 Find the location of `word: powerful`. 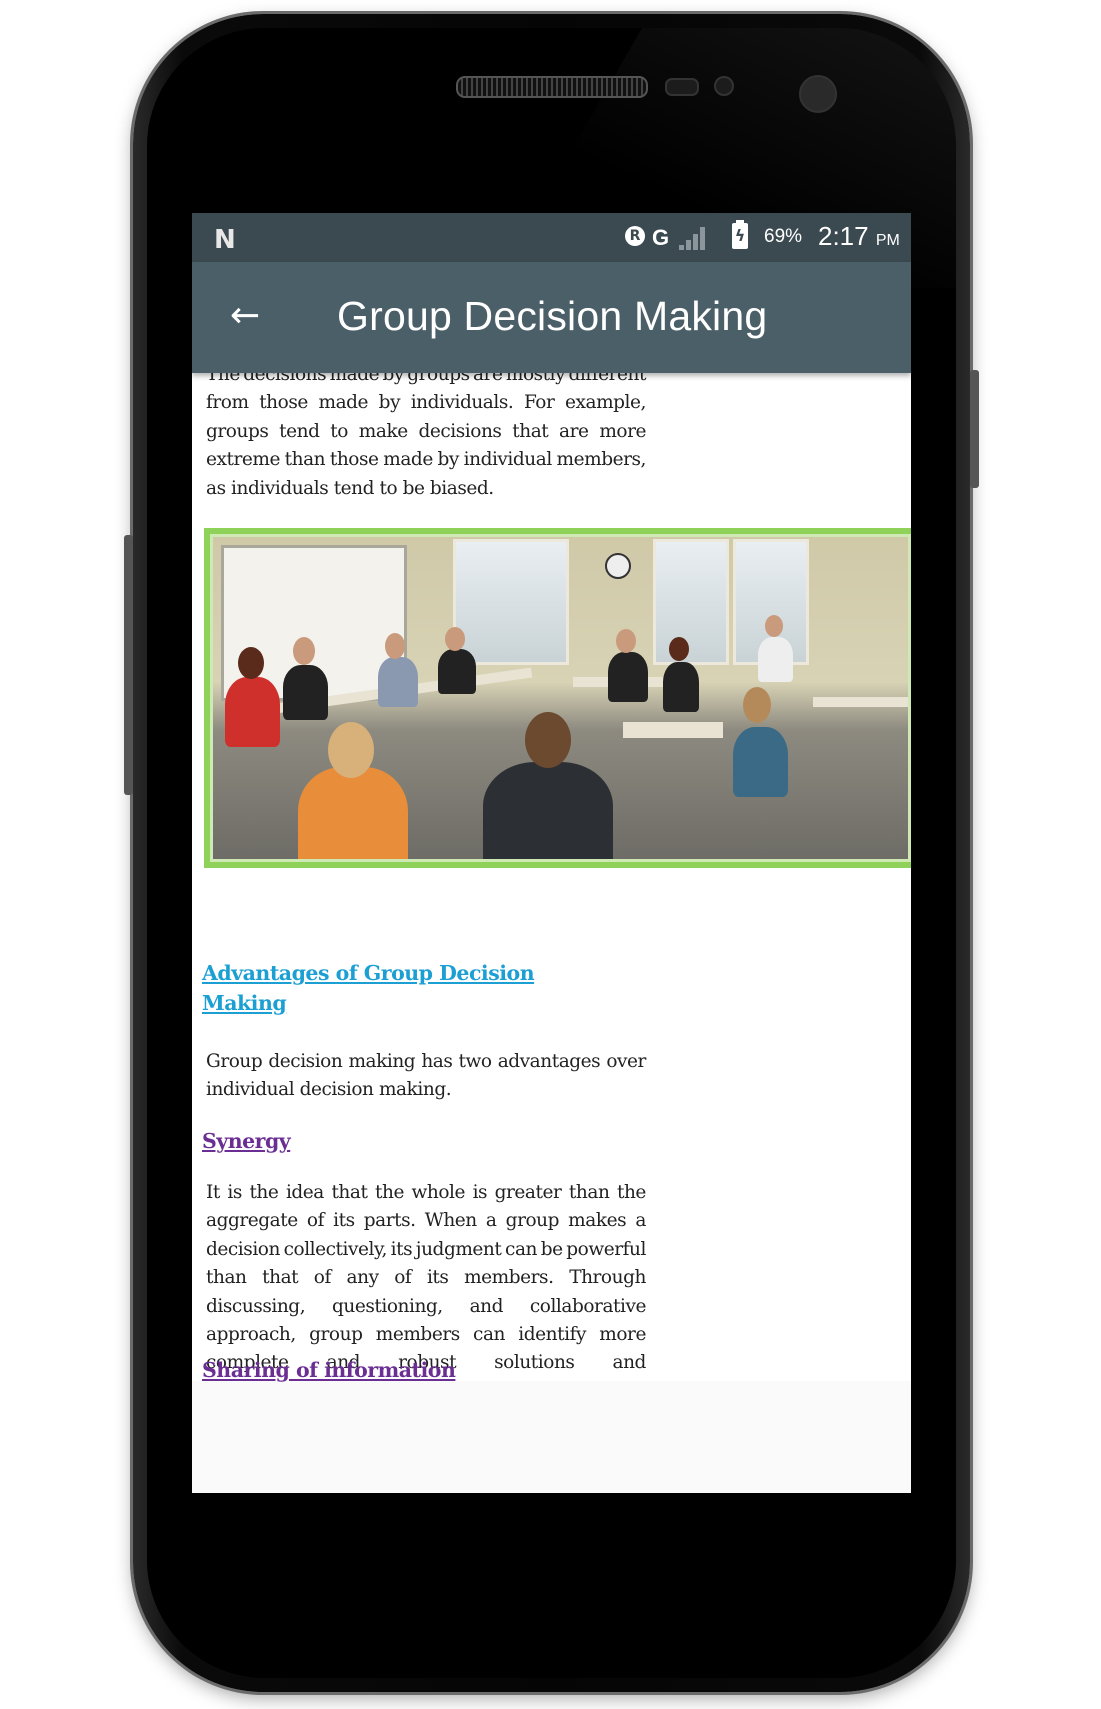

word: powerful is located at coordinates (606, 1249).